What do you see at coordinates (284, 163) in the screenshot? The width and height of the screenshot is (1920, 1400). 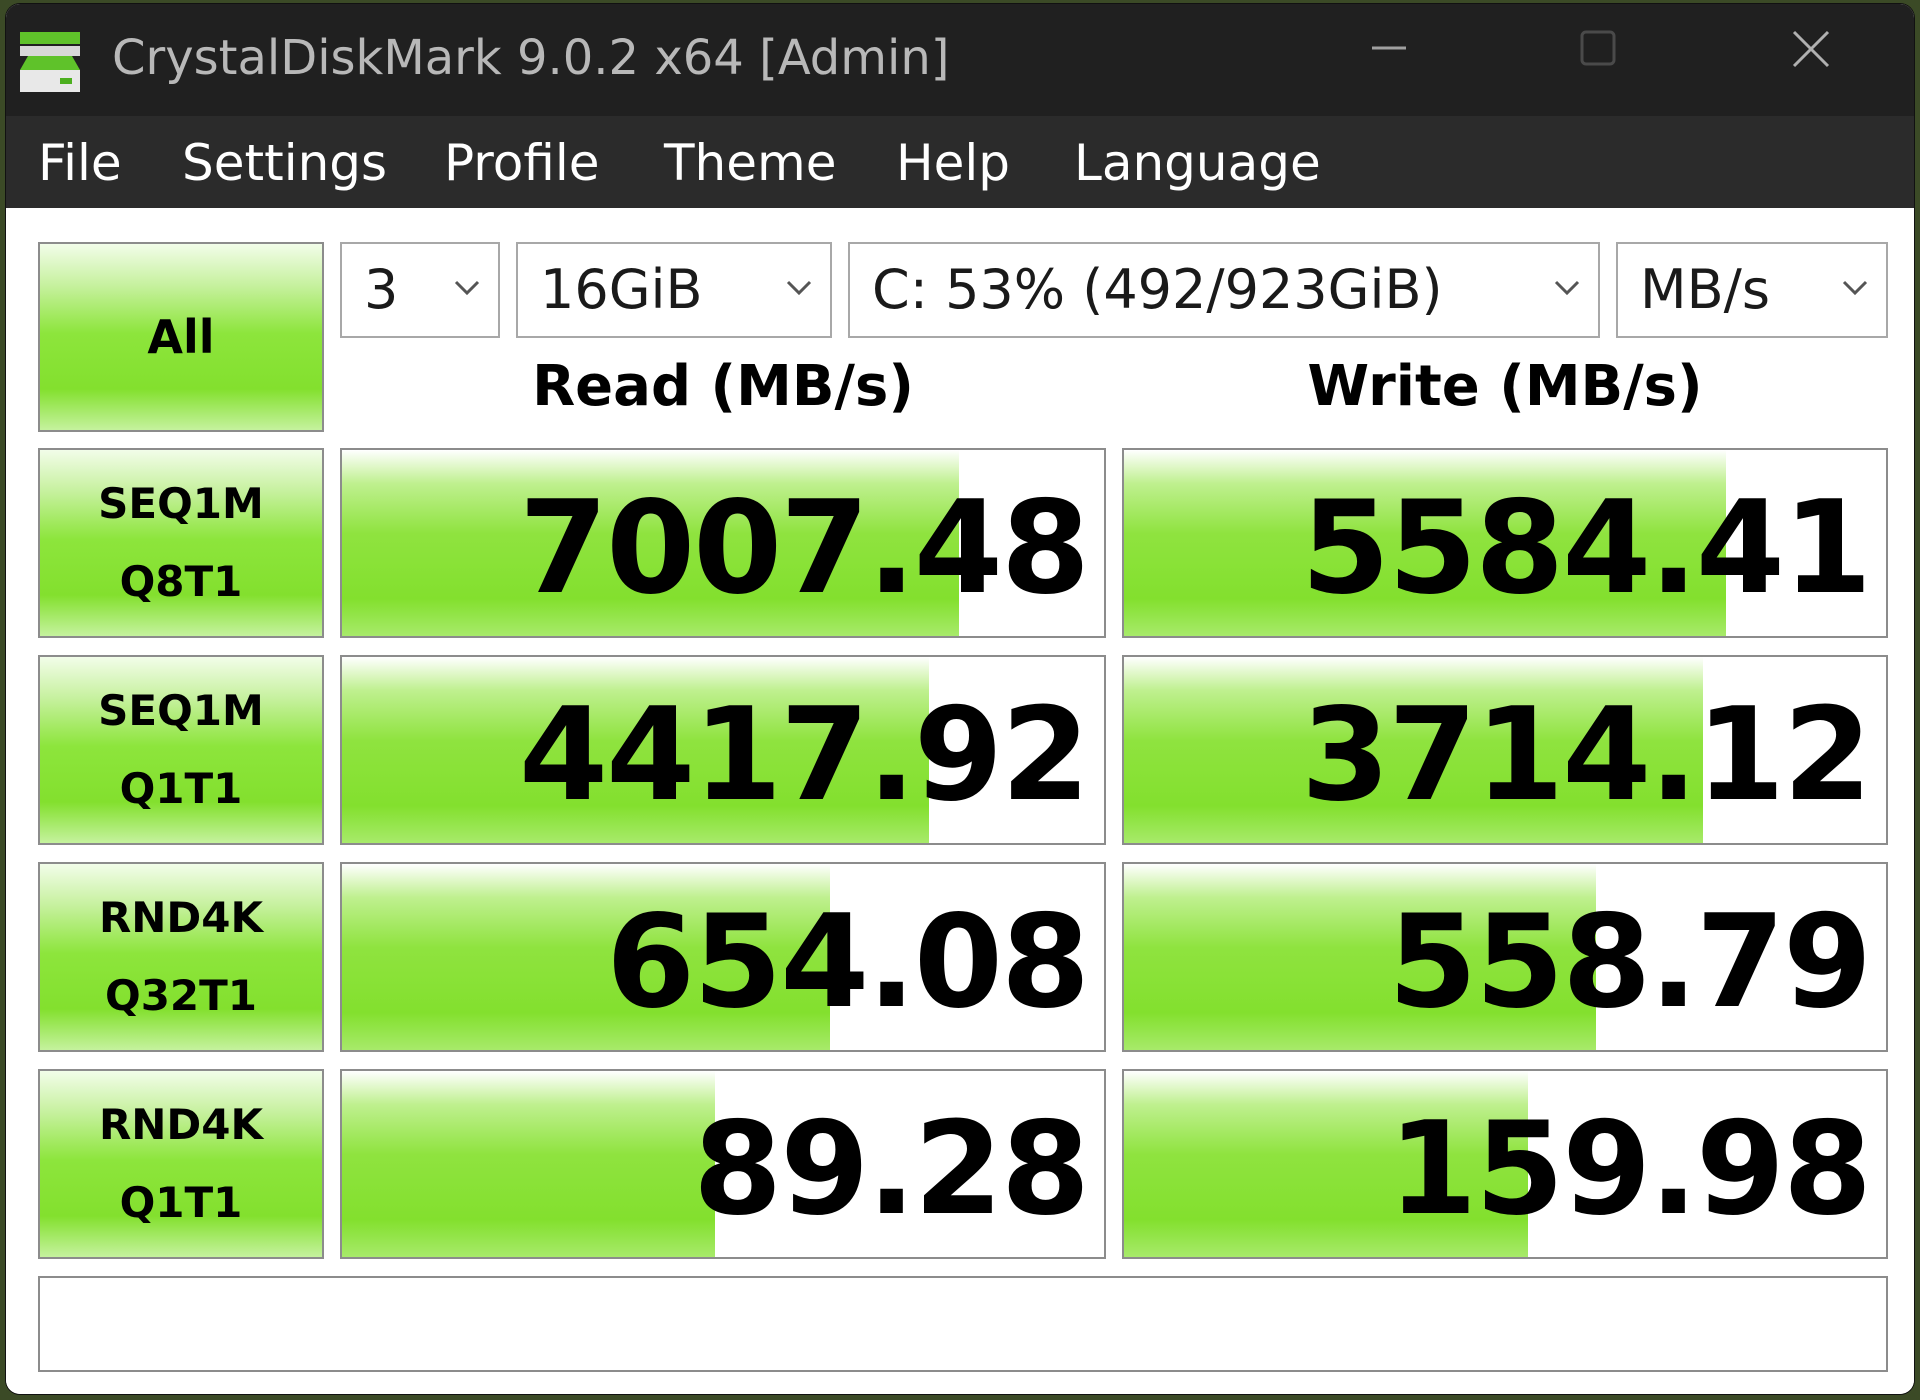 I see `menu-settings: Settings` at bounding box center [284, 163].